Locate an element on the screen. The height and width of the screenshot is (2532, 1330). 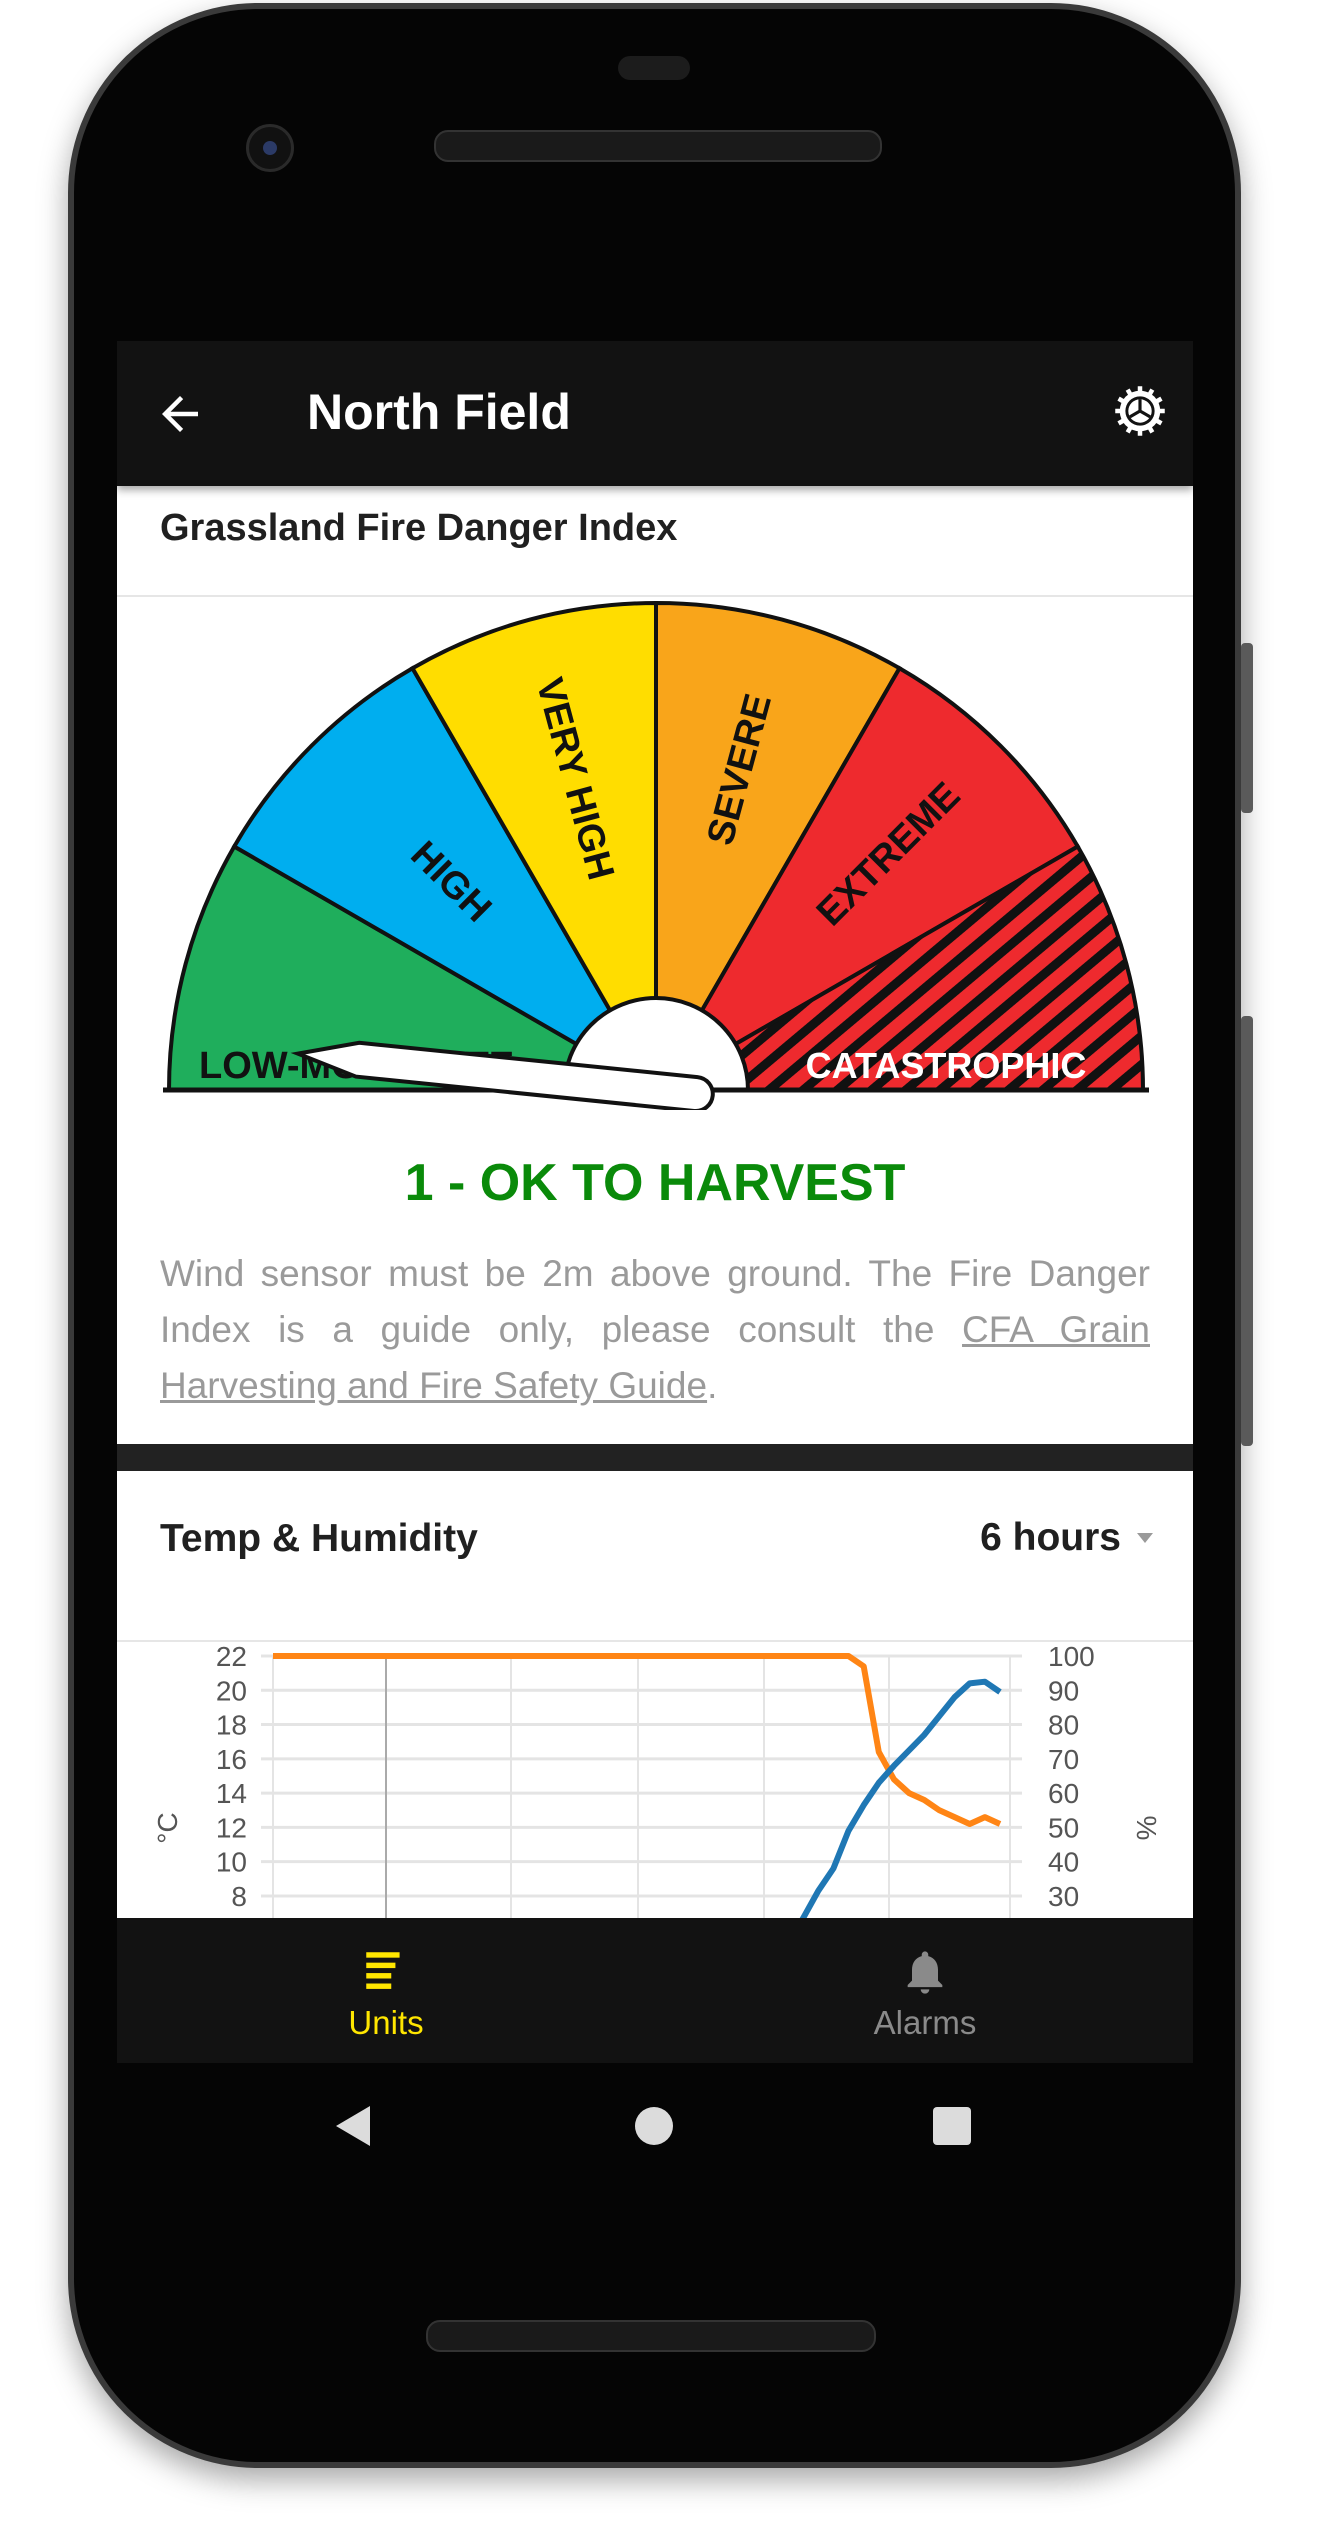
home-circle-icon is located at coordinates (654, 2126).